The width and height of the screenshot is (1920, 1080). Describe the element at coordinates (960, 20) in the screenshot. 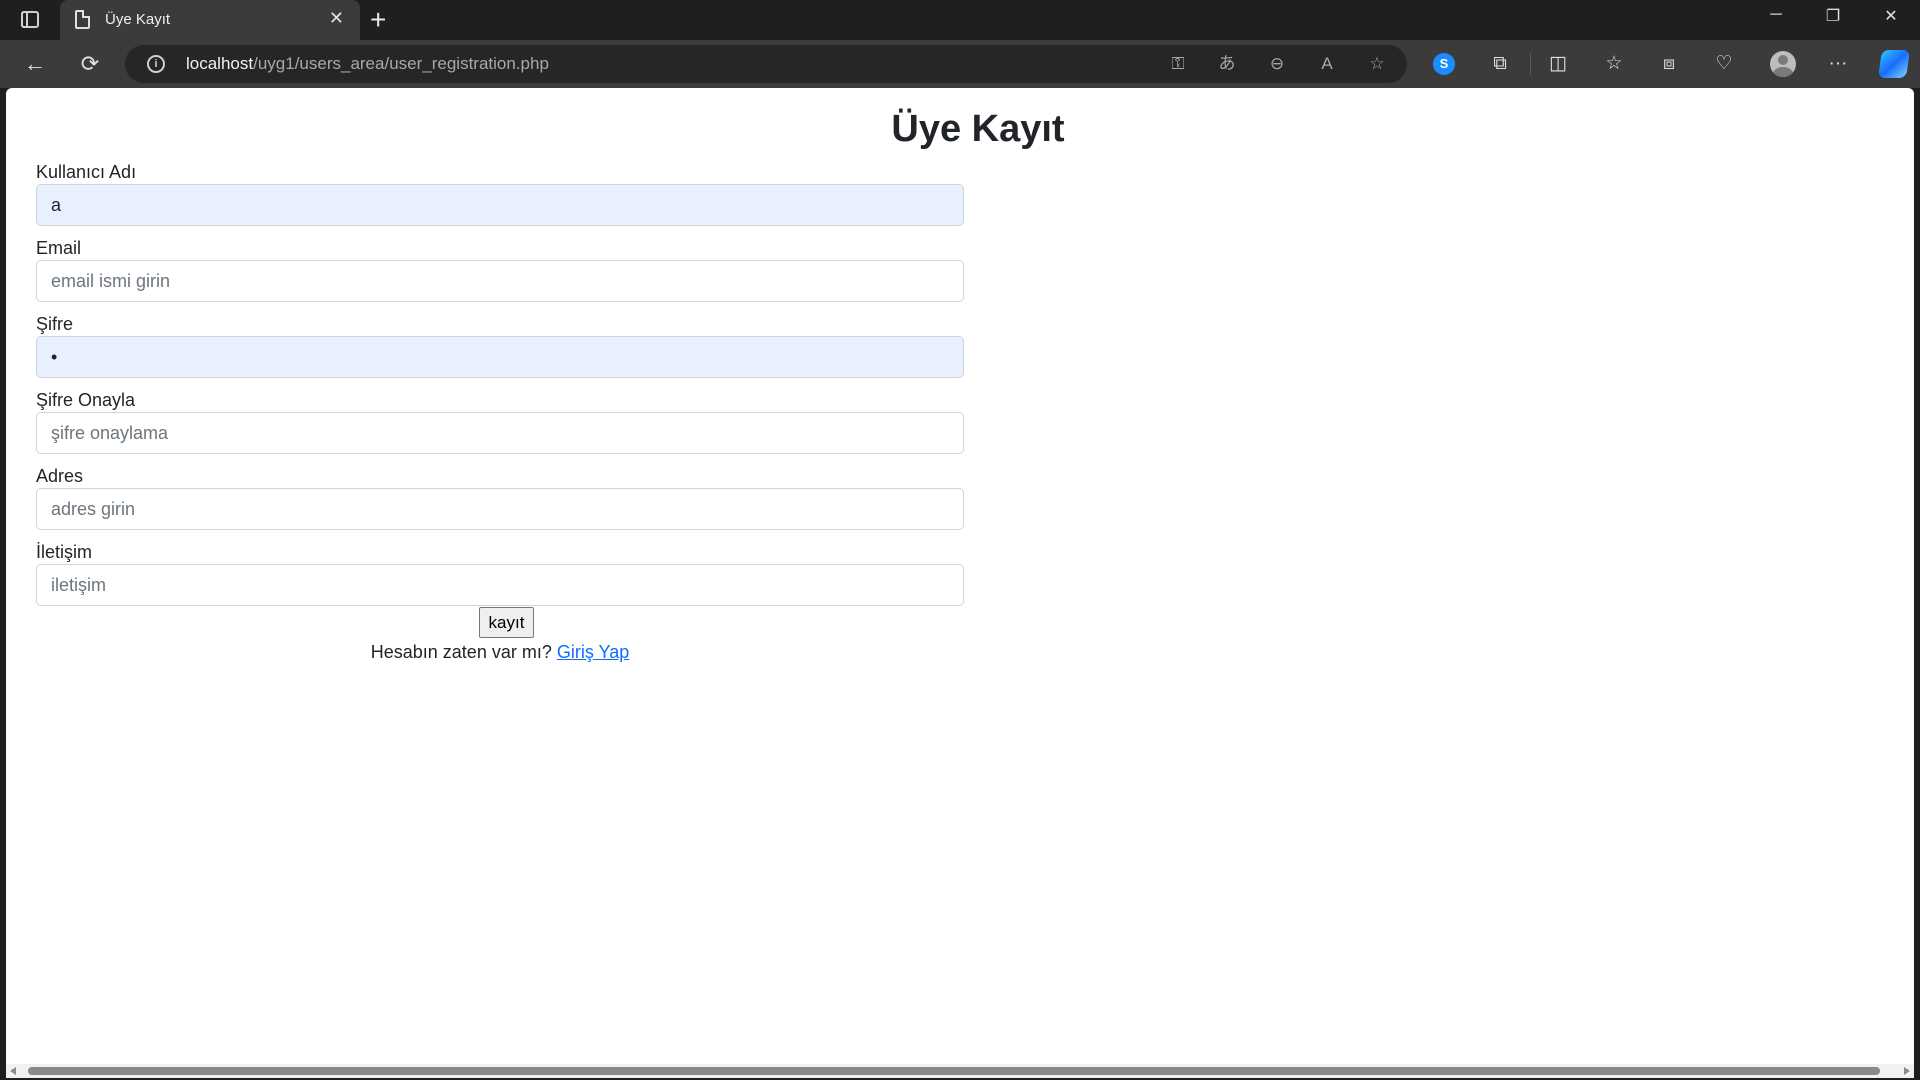

I see `title-bar: Üye Kayıt ✕ + ─ ❐ ✕` at that location.